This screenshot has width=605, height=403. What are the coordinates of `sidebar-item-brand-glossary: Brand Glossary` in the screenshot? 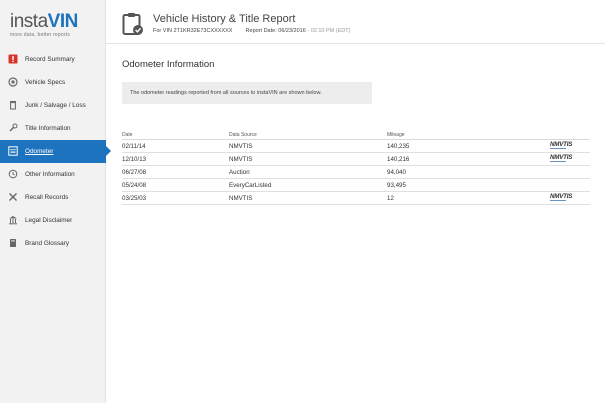 It's located at (53, 243).